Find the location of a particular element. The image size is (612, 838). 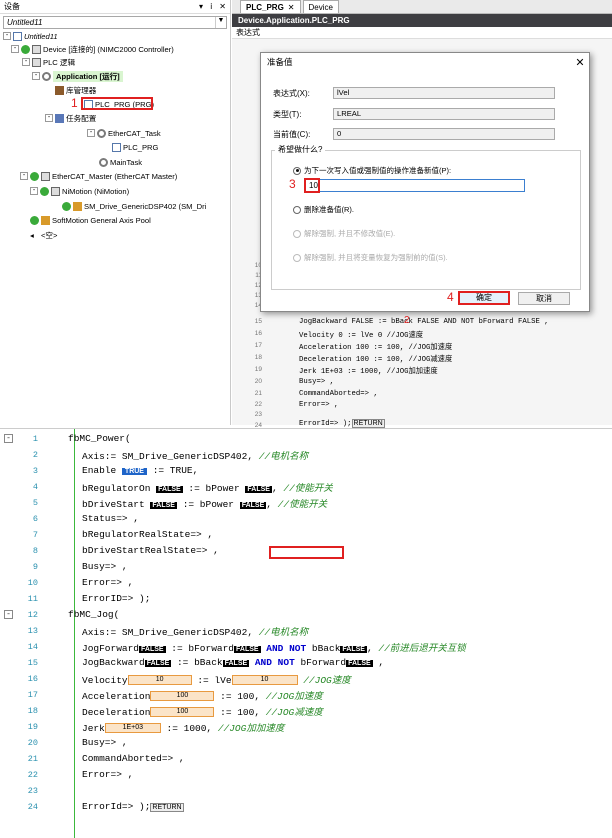

cancel-button: 取消 is located at coordinates (544, 298).